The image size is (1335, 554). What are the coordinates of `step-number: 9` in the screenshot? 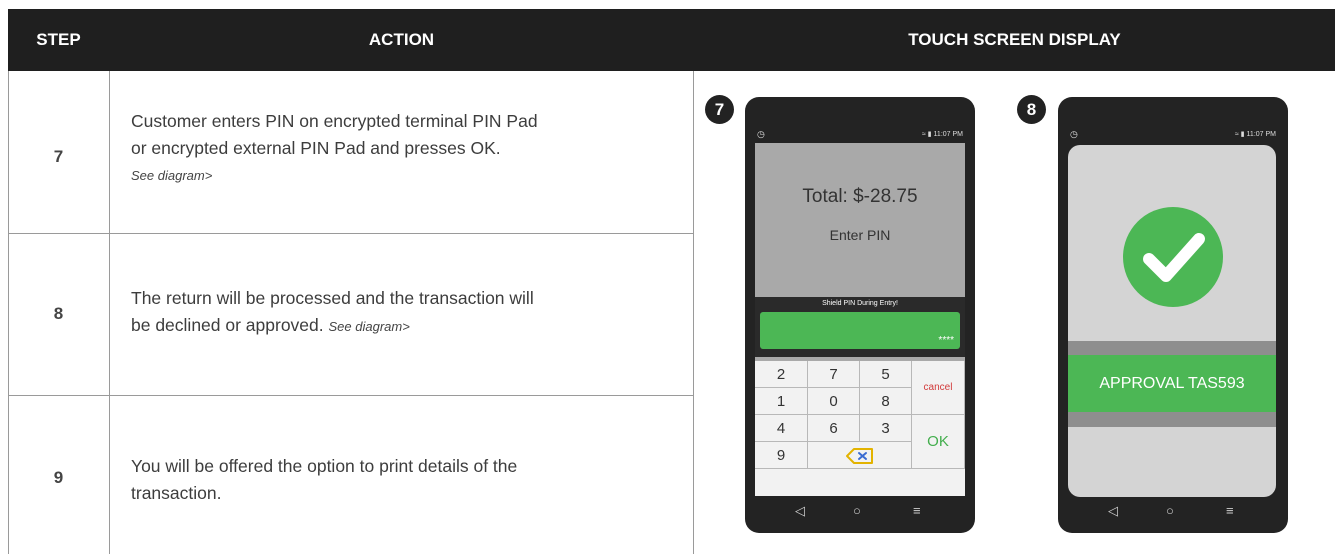 It's located at (58, 477).